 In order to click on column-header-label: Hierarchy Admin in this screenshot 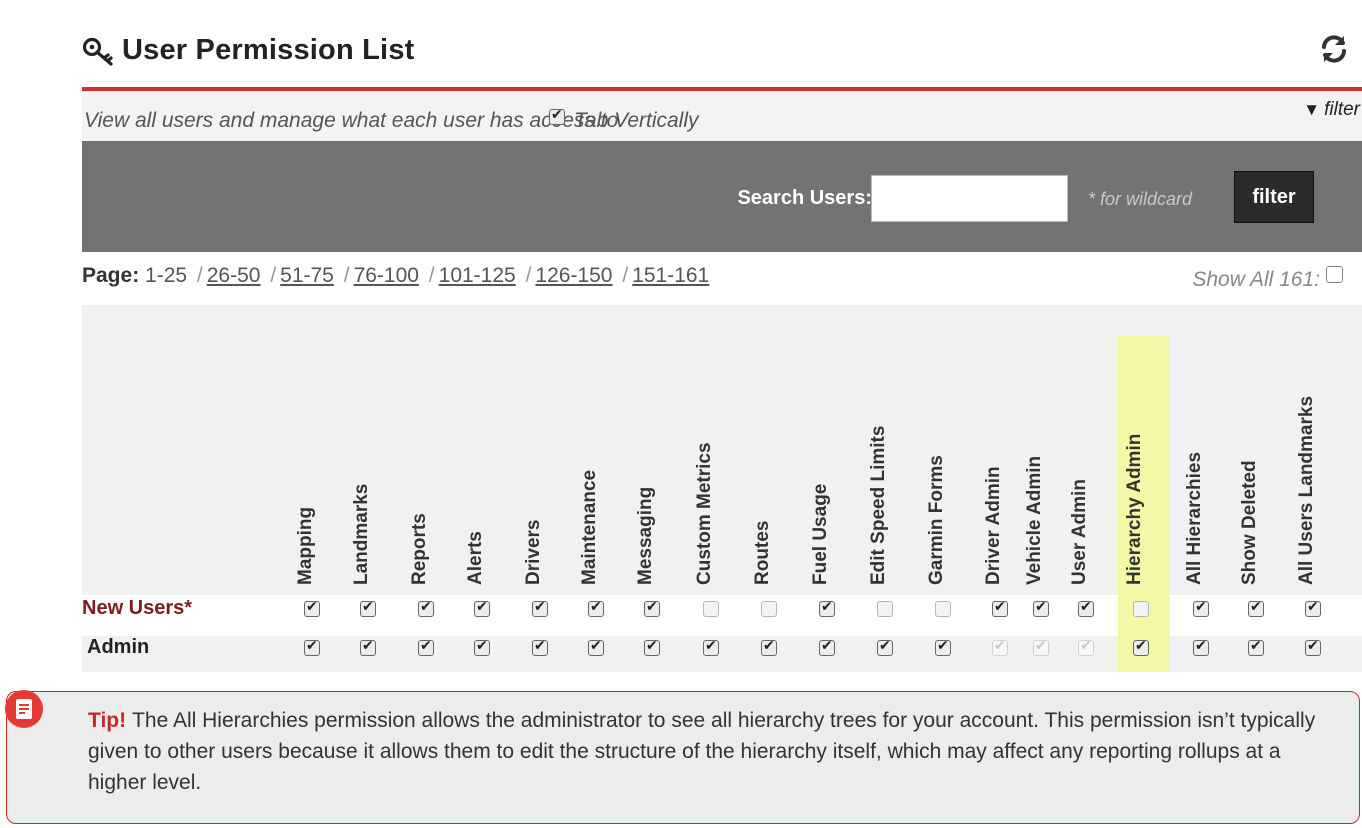, I will do `click(1134, 509)`.